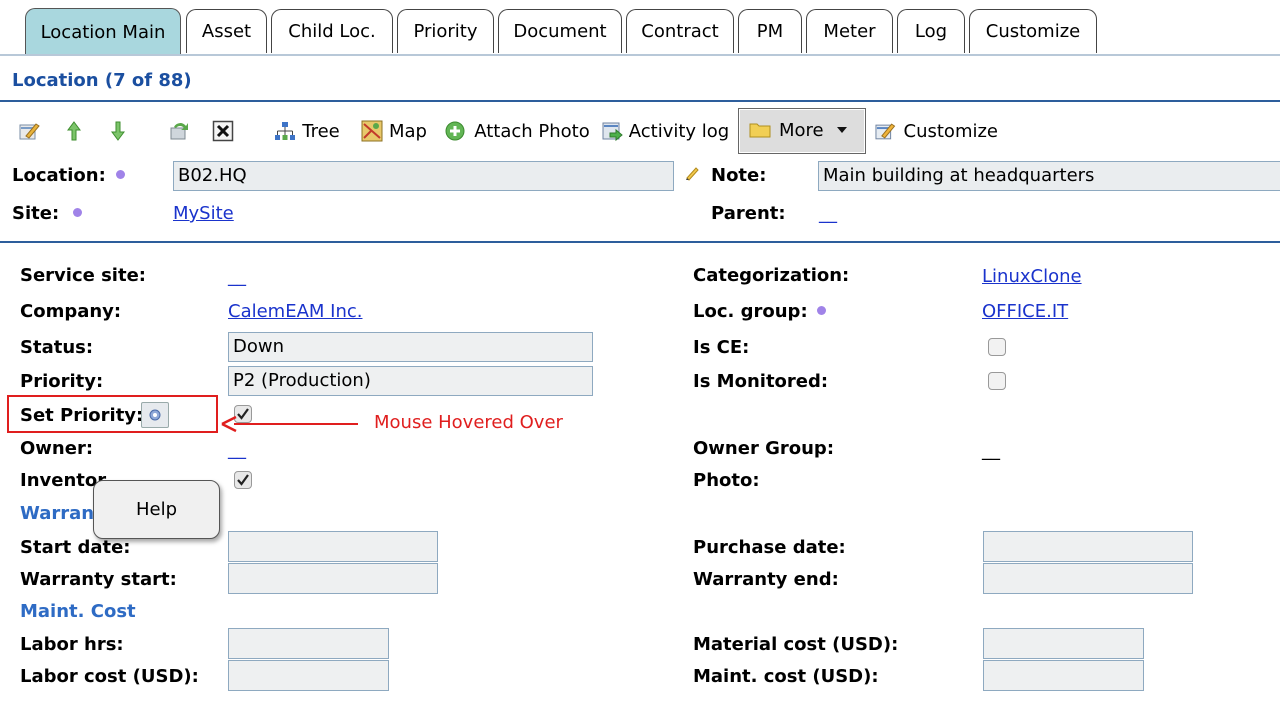 Image resolution: width=1280 pixels, height=703 pixels. Describe the element at coordinates (237, 276) in the screenshot. I see `service-site-link: __` at that location.